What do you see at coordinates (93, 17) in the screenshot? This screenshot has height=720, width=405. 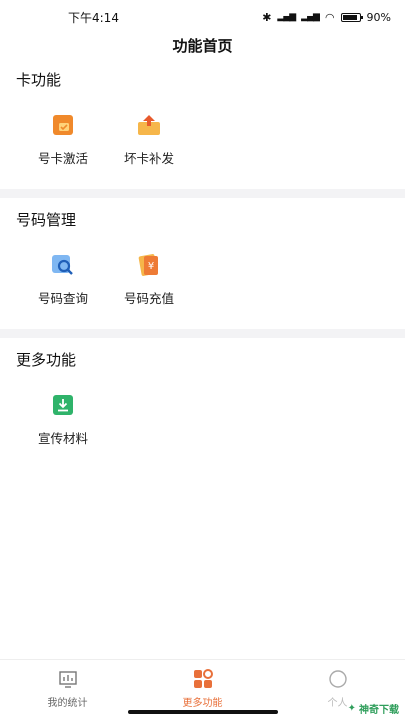 I see `status-time: 下午4:14` at bounding box center [93, 17].